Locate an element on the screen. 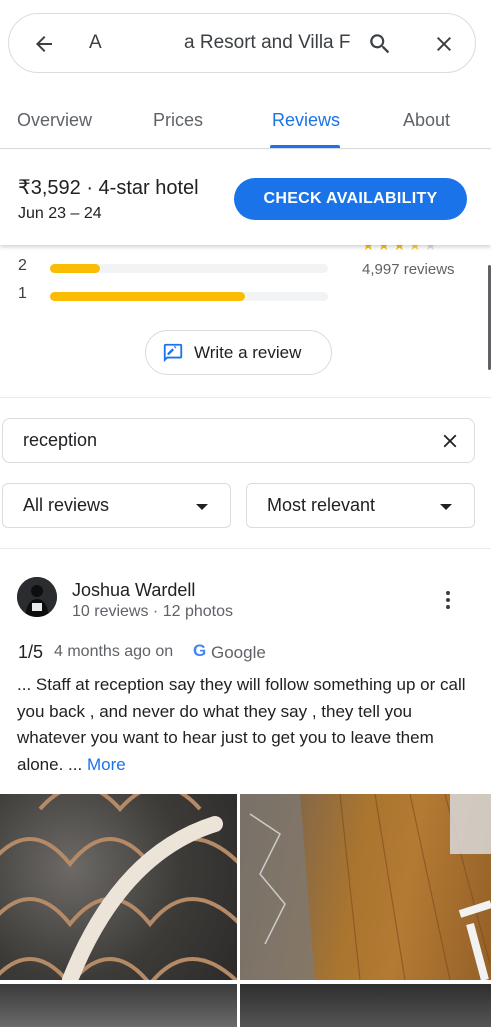  search-bar: A a Resort and Villa F is located at coordinates (242, 43).